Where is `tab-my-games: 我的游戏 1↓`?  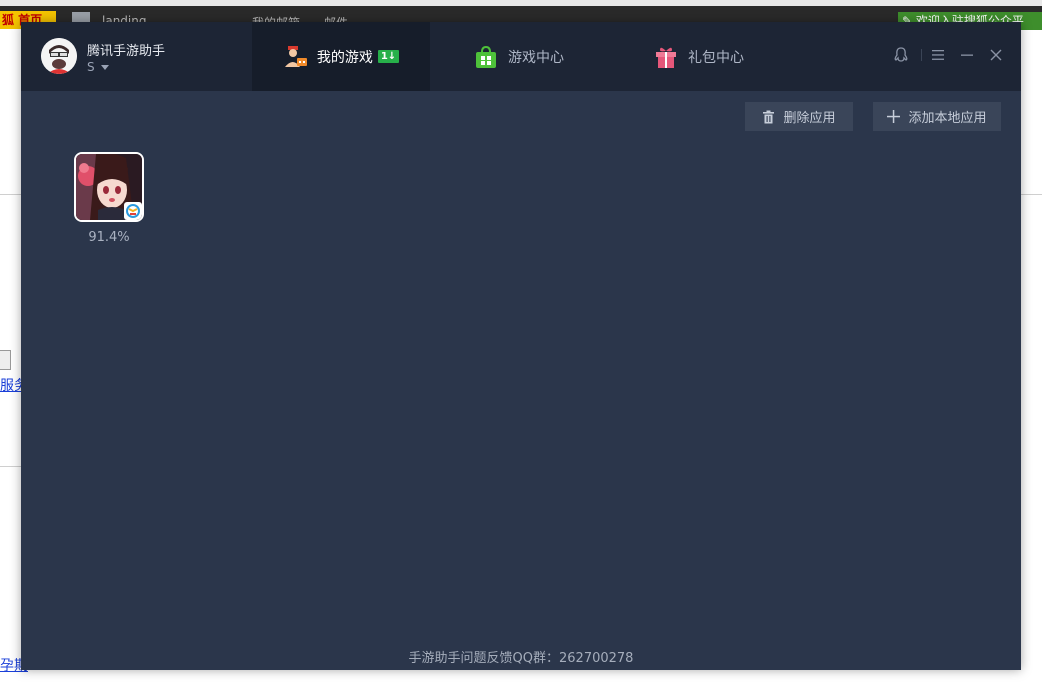 tab-my-games: 我的游戏 1↓ is located at coordinates (341, 56).